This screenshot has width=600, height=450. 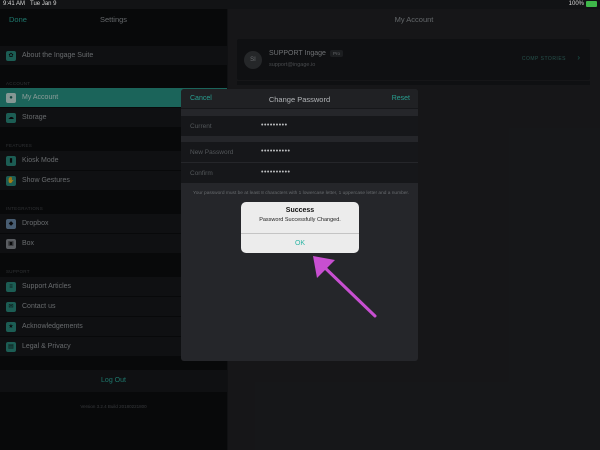 What do you see at coordinates (345, 287) in the screenshot?
I see `arrow-pointer-icon` at bounding box center [345, 287].